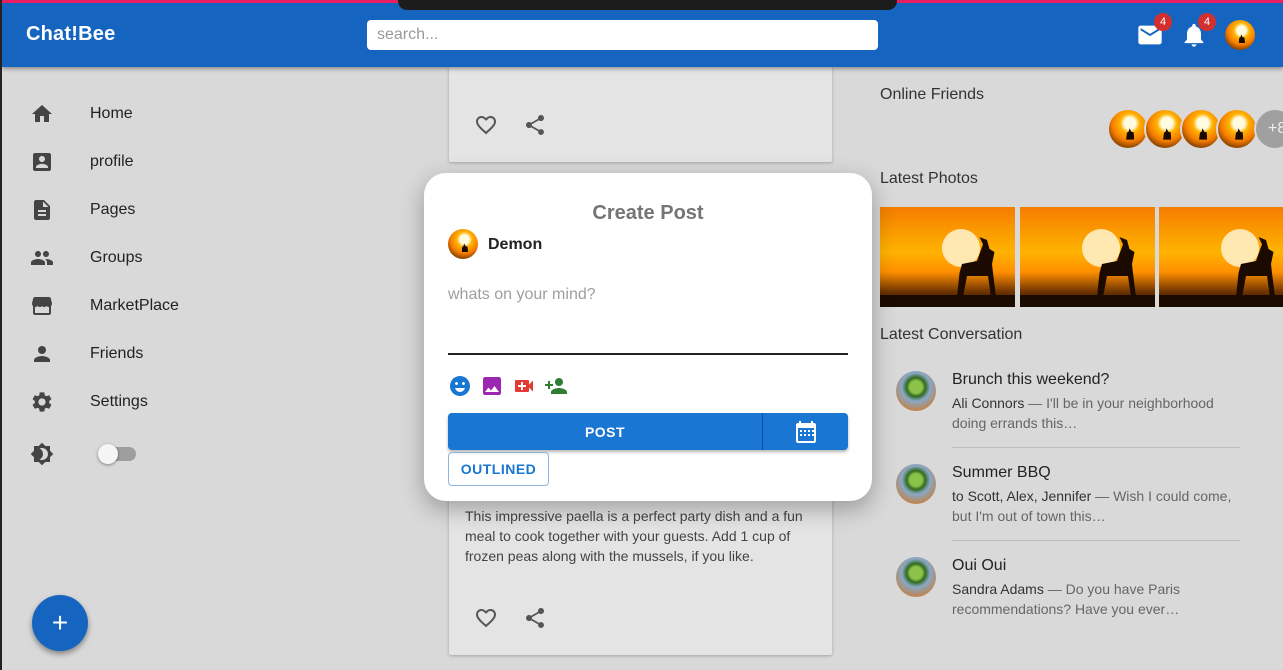 Image resolution: width=1283 pixels, height=670 pixels. I want to click on conversation-sender: Sandra Adams, so click(998, 589).